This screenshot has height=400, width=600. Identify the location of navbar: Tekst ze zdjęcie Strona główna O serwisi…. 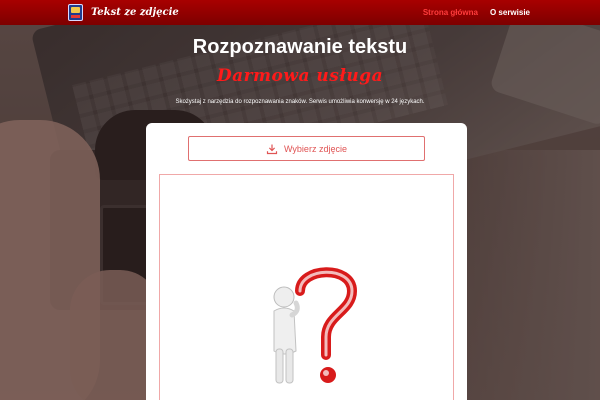
(300, 12).